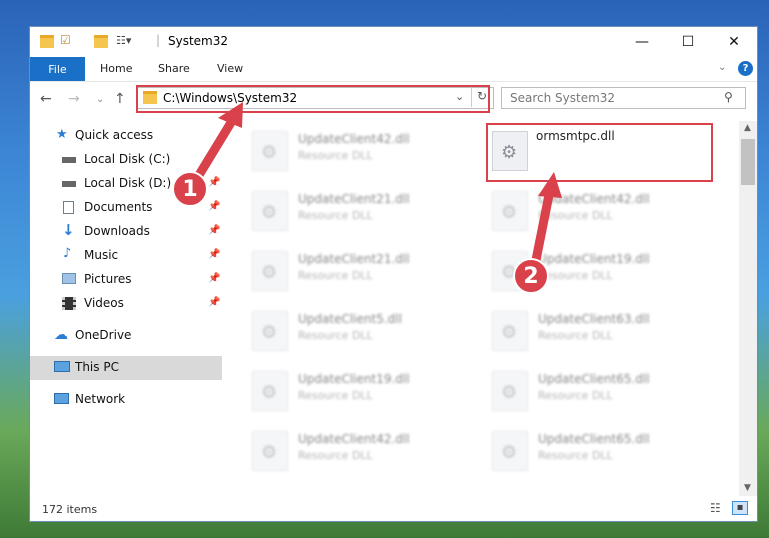 The height and width of the screenshot is (538, 769). I want to click on step-2-badge: 2, so click(531, 276).